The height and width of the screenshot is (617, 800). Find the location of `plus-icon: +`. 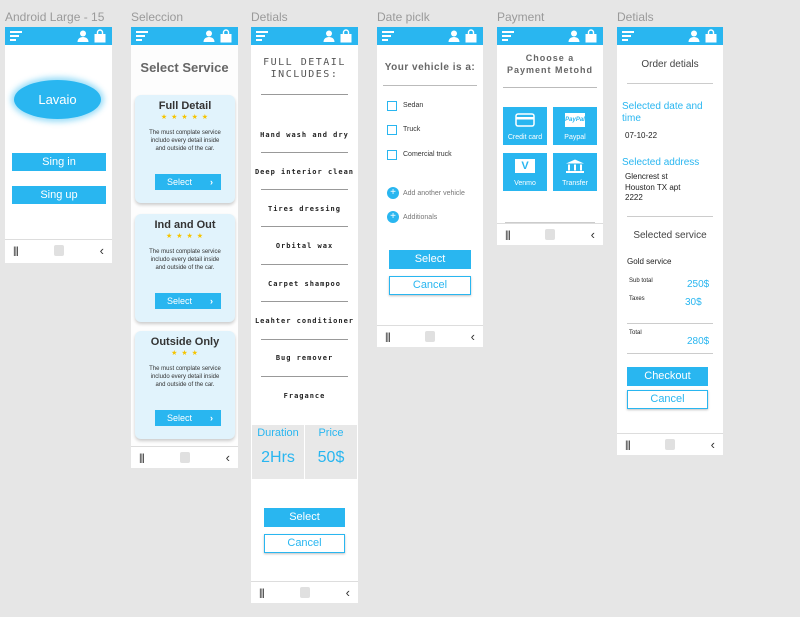

plus-icon: + is located at coordinates (393, 193).